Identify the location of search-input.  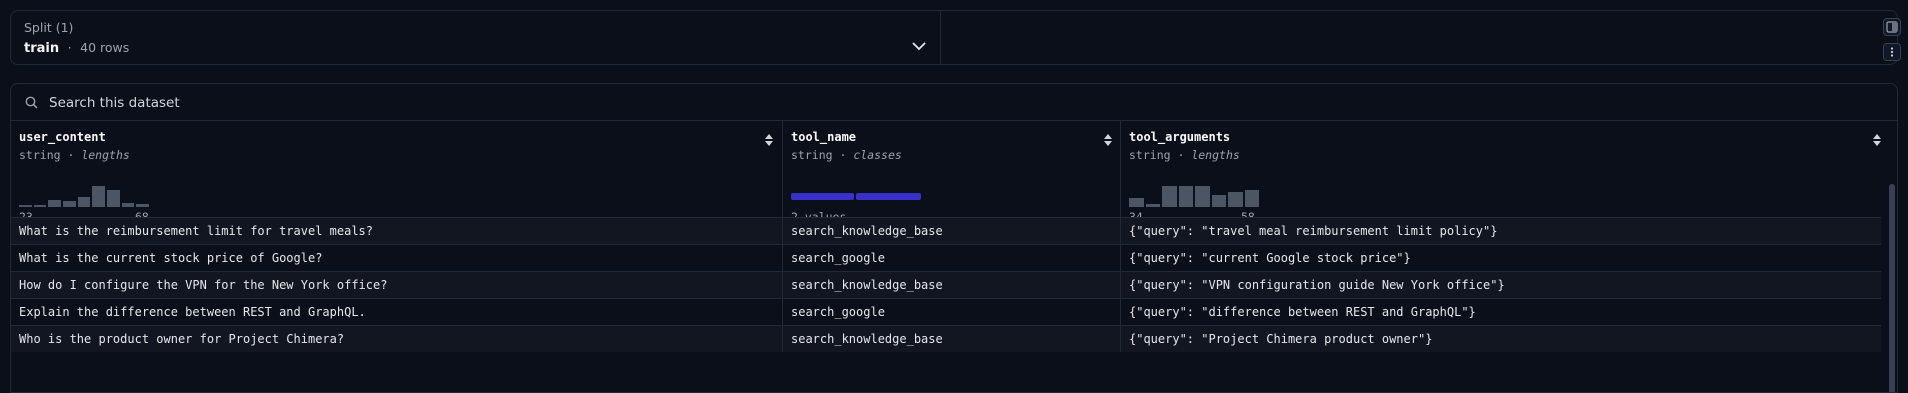
(399, 103).